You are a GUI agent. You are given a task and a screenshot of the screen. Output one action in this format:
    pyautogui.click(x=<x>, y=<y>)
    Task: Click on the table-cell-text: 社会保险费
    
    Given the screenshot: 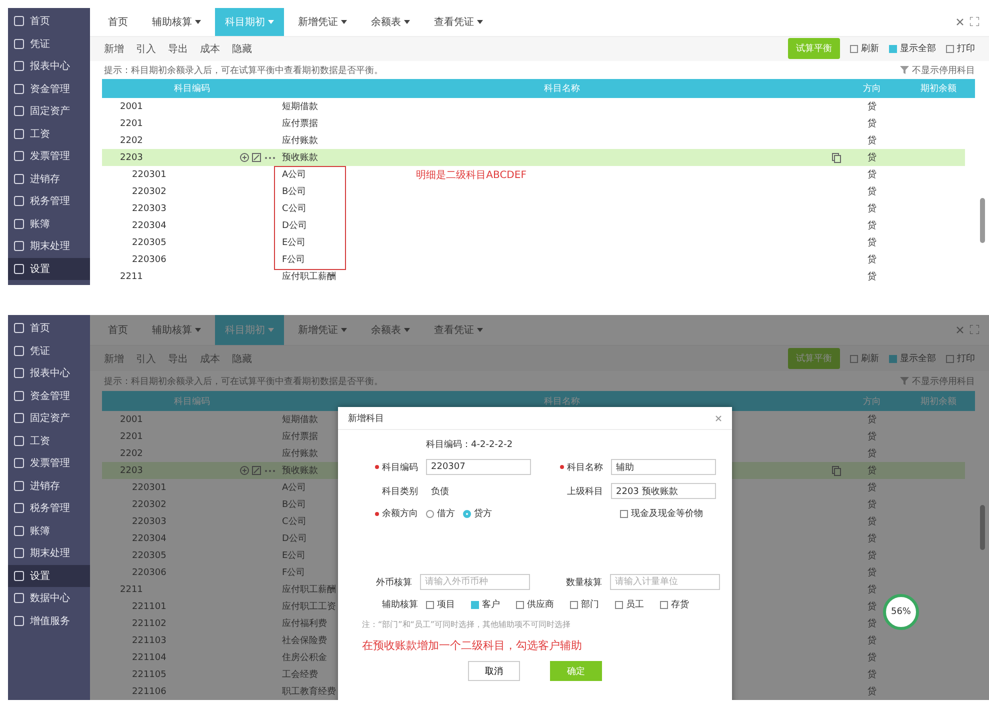 What is the action you would take?
    pyautogui.click(x=304, y=641)
    